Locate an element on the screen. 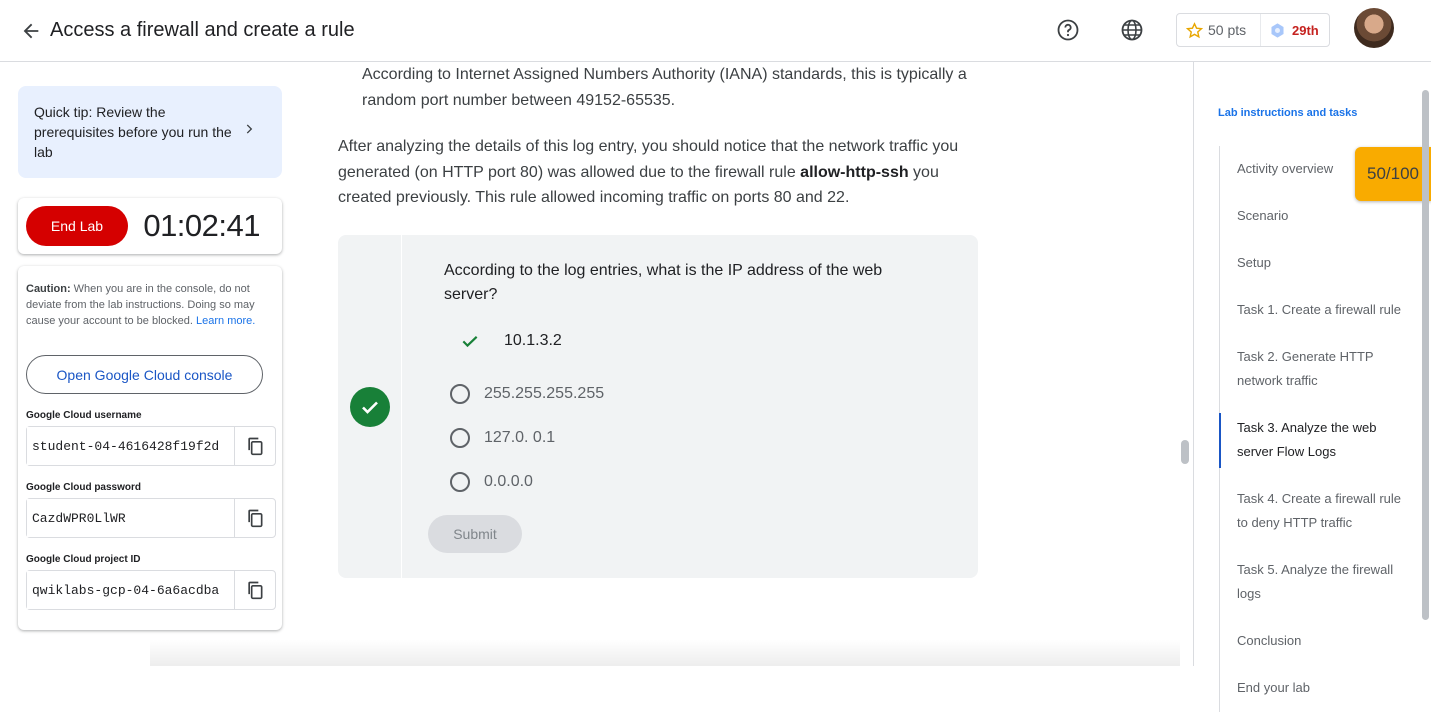  copy-username-button is located at coordinates (255, 446).